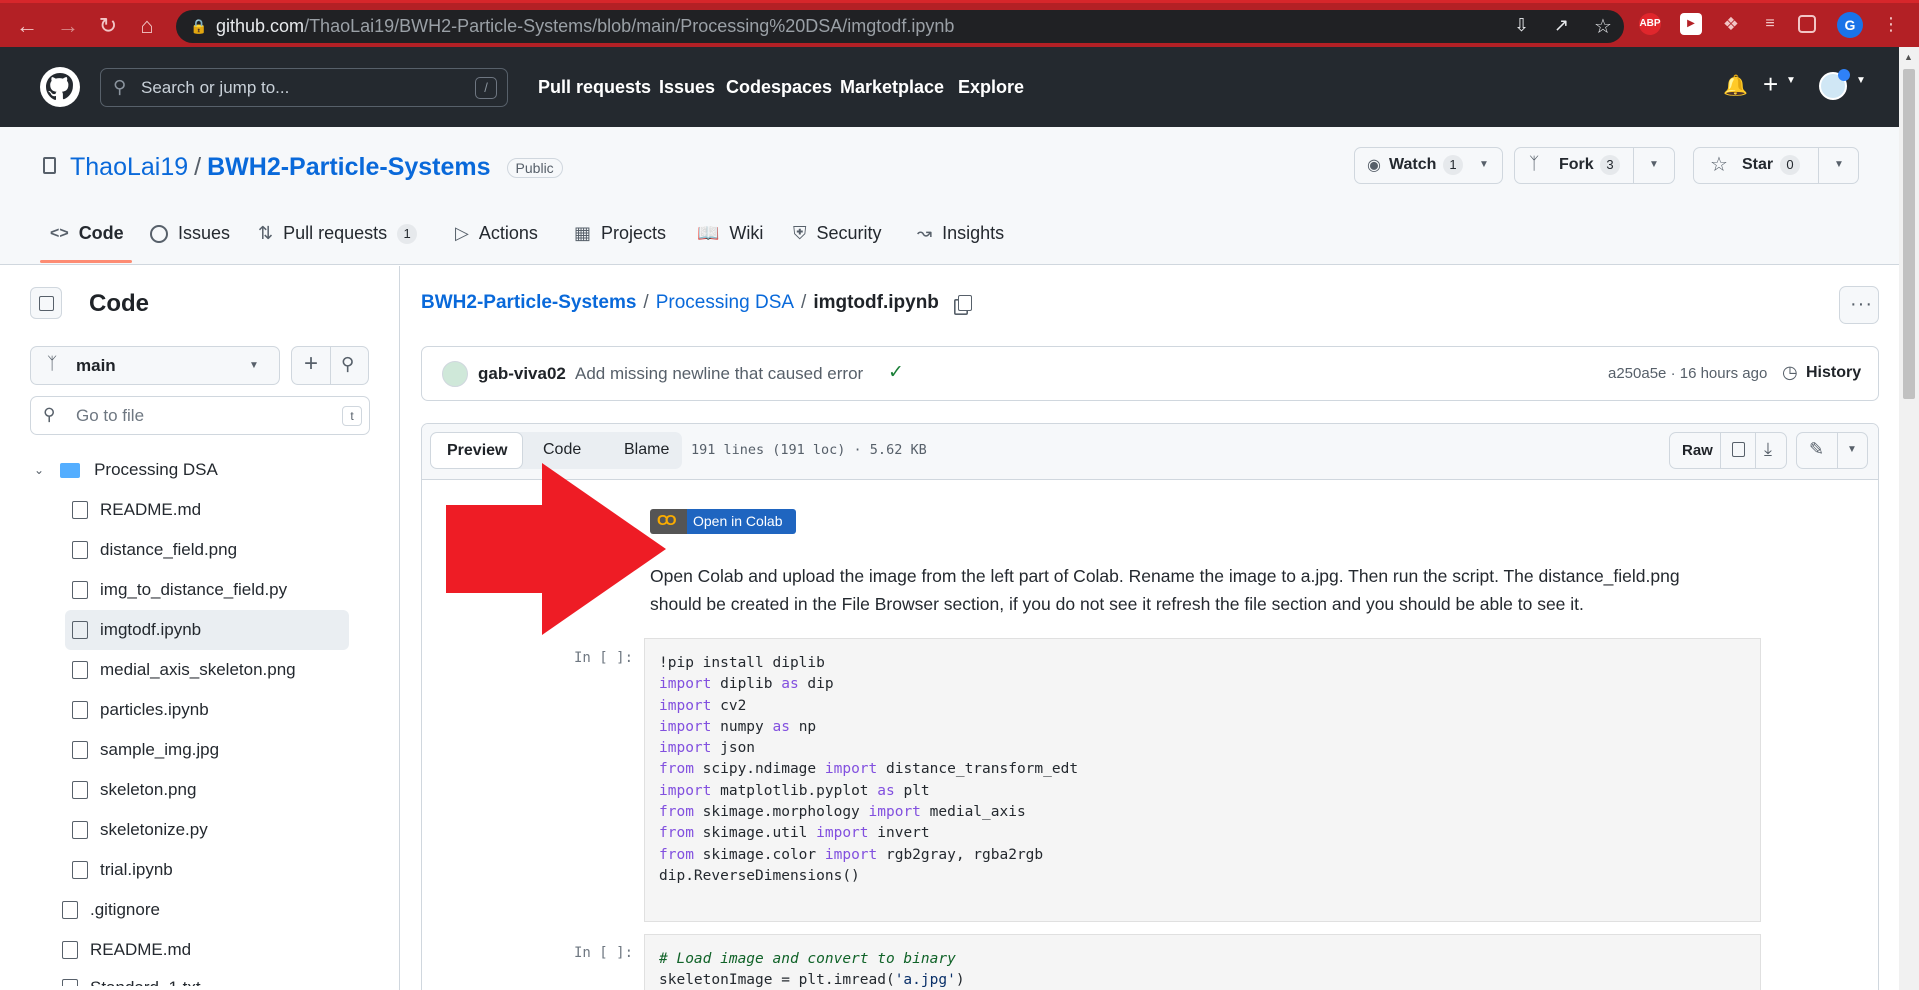 This screenshot has width=1919, height=990. I want to click on code-icon: <>, so click(59, 233).